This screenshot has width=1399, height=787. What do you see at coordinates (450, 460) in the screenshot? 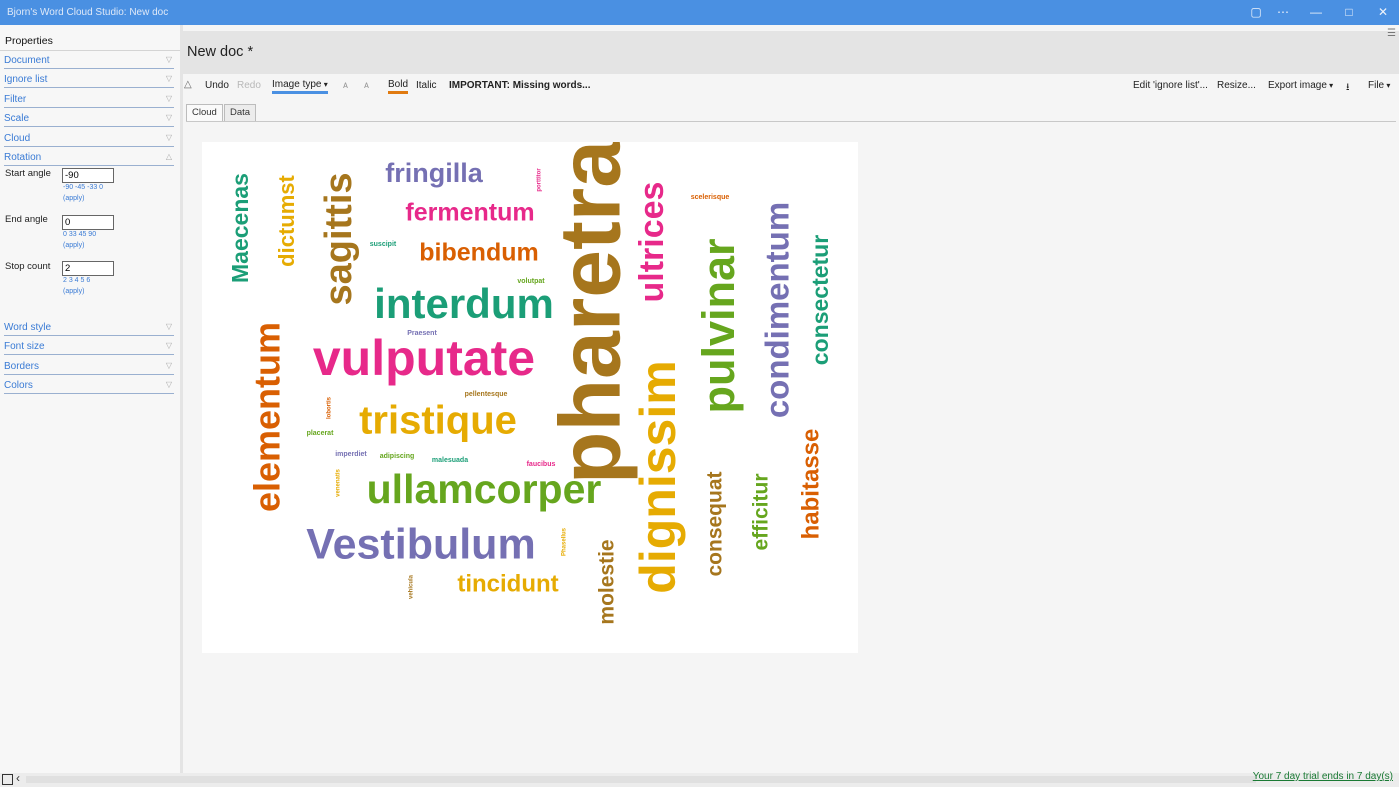
I see `cloud-word-malesuada: malesuada` at bounding box center [450, 460].